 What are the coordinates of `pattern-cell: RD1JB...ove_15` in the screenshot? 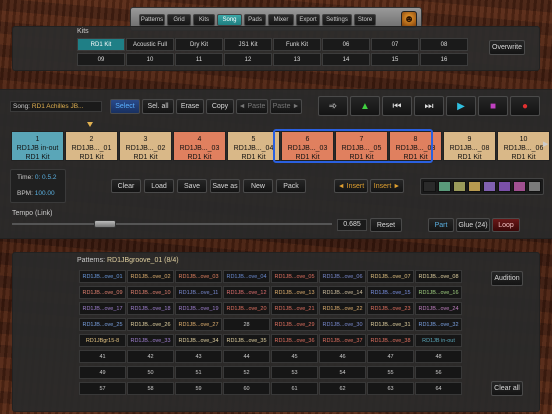 It's located at (390, 292).